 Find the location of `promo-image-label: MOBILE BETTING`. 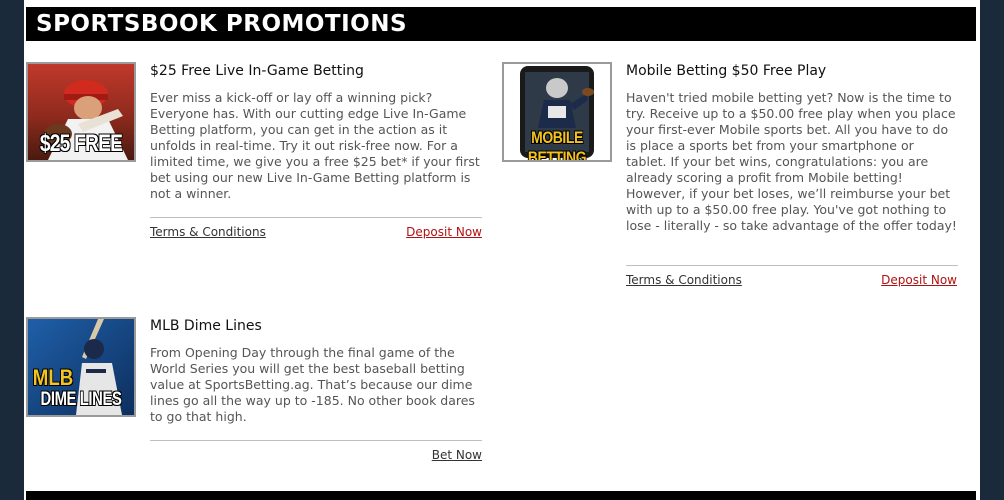

promo-image-label: MOBILE BETTING is located at coordinates (557, 145).